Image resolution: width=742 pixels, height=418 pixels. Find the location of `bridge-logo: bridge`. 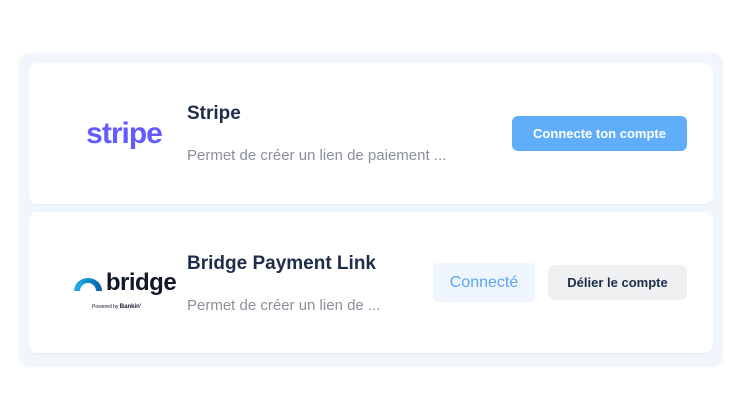

bridge-logo: bridge is located at coordinates (124, 282).